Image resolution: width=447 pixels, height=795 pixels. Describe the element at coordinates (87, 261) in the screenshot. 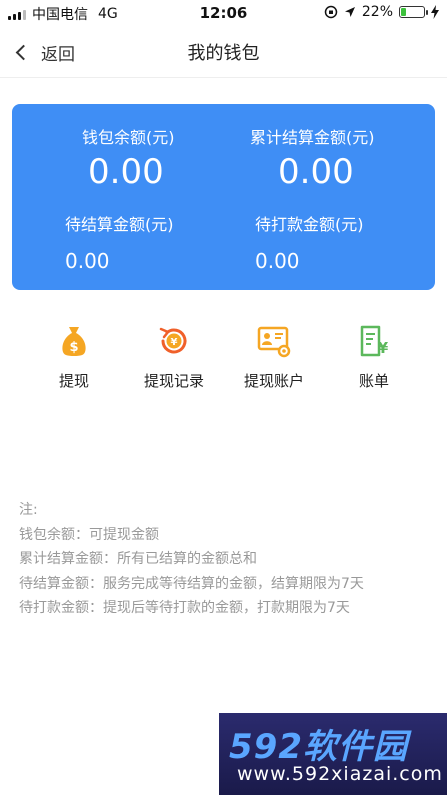

I see `pending-settle-value: 0.00` at that location.